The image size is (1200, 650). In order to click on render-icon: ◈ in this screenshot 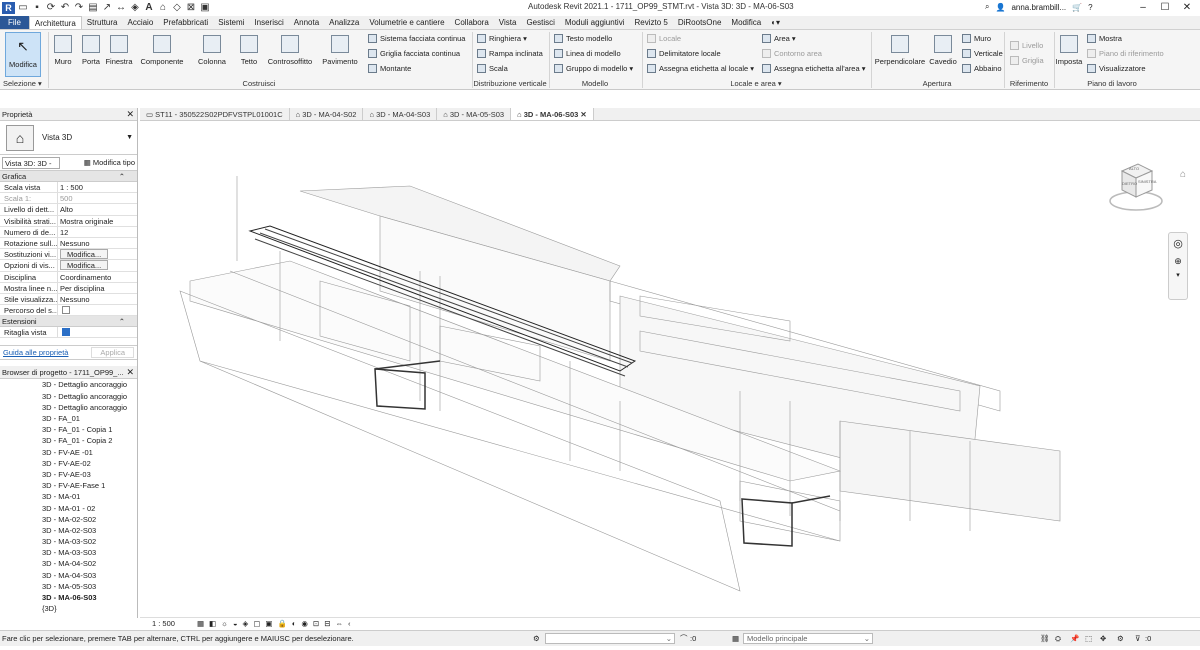, I will do `click(246, 623)`.